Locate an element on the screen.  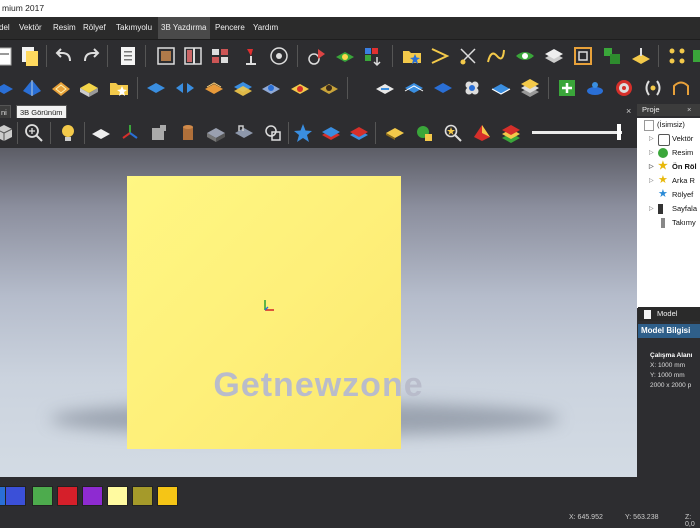
arch-icon is located at coordinates (681, 88).